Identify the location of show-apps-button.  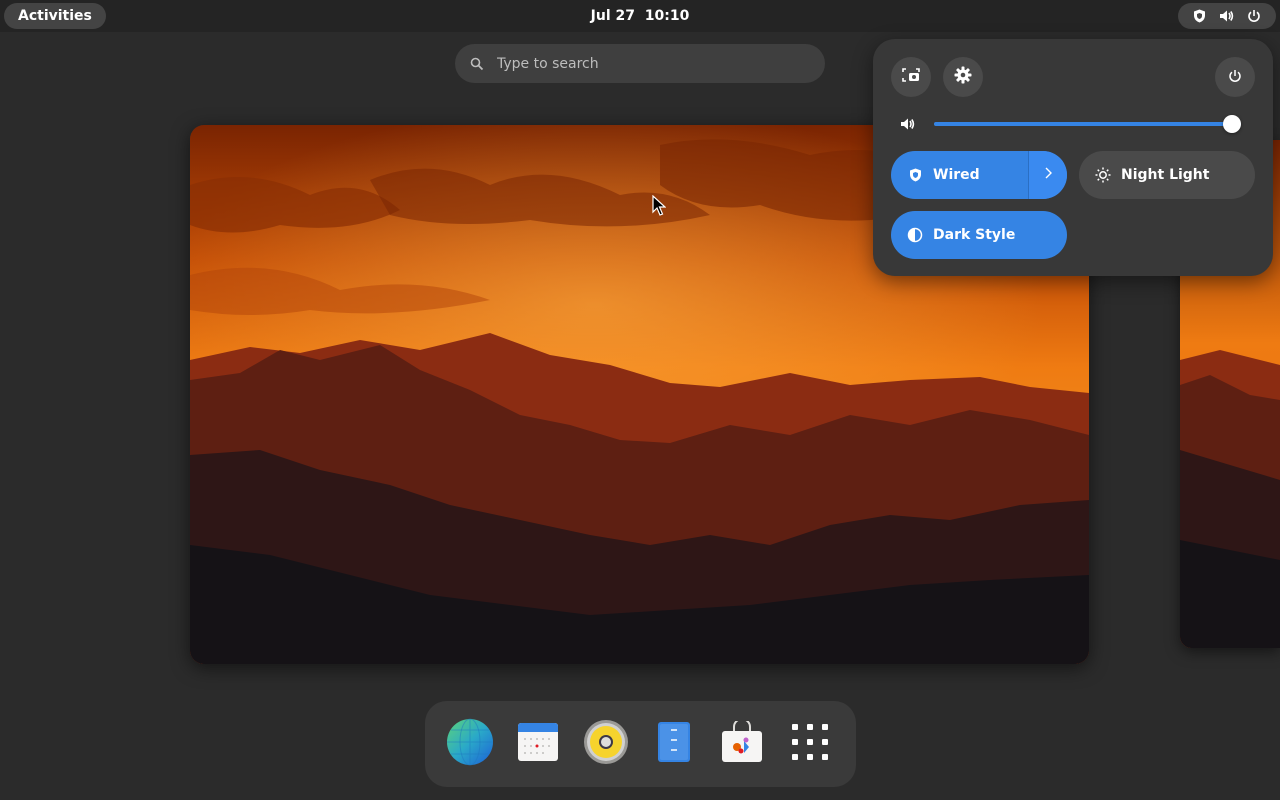
(810, 744).